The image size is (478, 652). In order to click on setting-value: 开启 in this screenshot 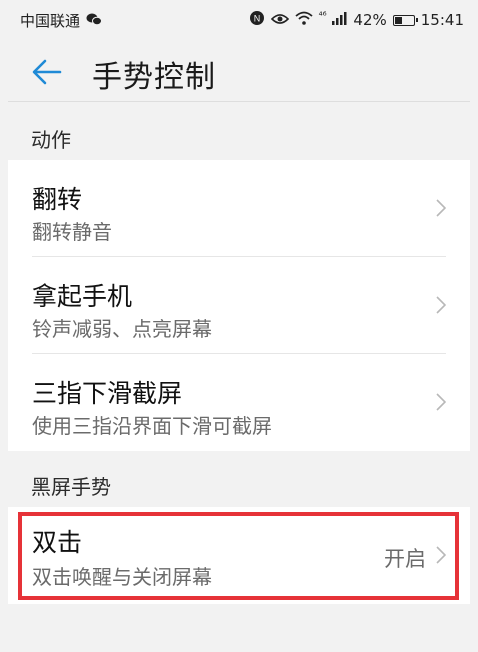, I will do `click(405, 559)`.